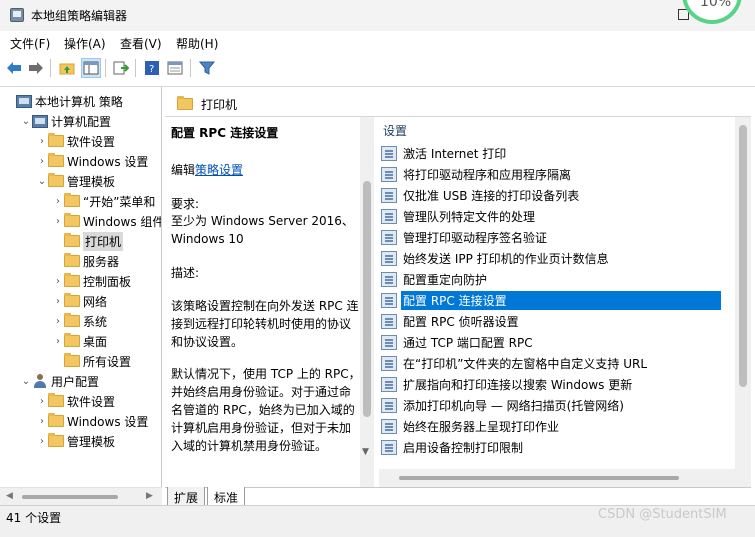 The image size is (755, 537). Describe the element at coordinates (551, 384) in the screenshot. I see `setting-row: 扩展指向和打印连接以搜索 Windows 更新` at that location.